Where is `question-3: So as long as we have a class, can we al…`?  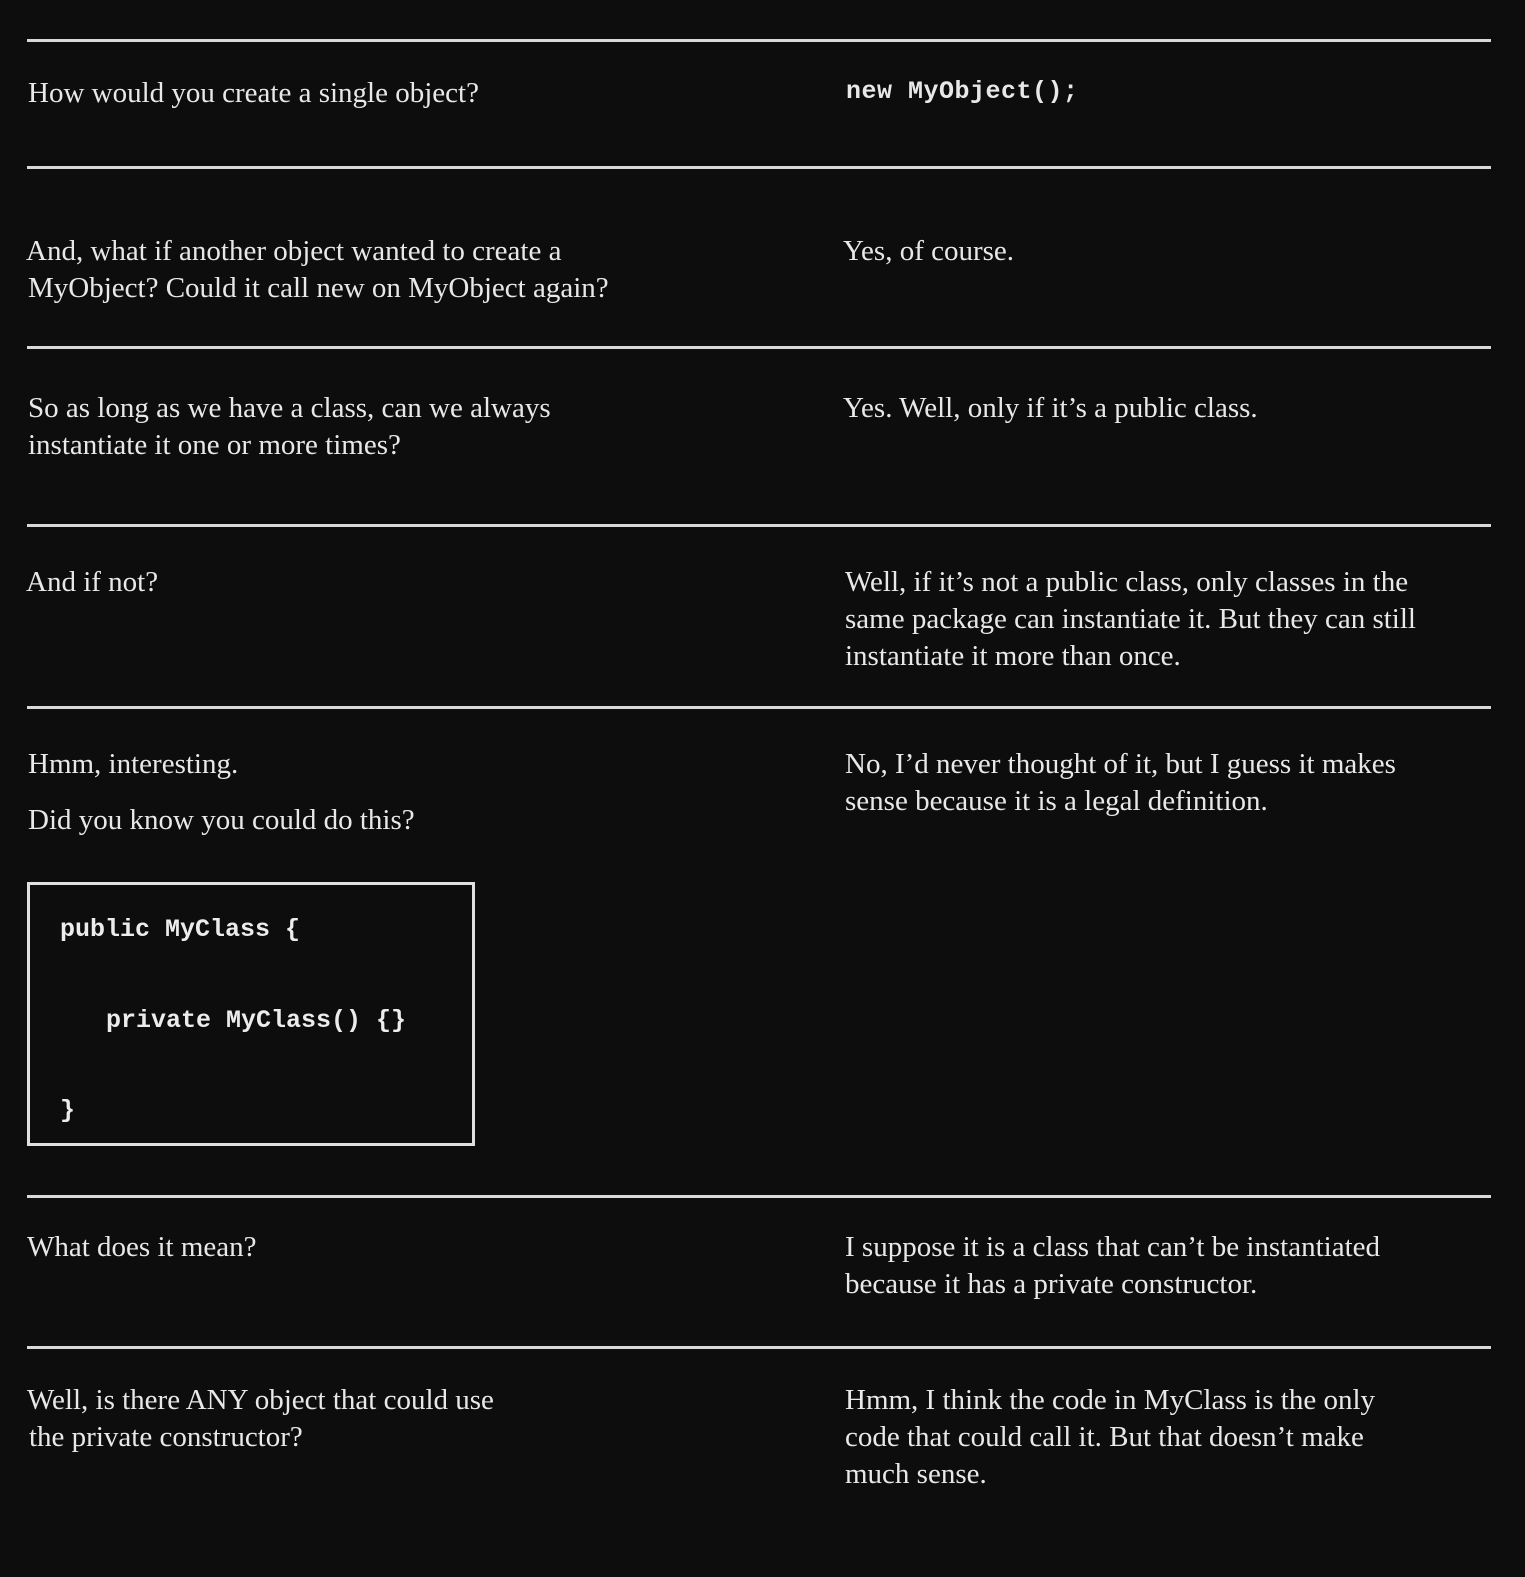 question-3: So as long as we have a class, can we al… is located at coordinates (289, 427).